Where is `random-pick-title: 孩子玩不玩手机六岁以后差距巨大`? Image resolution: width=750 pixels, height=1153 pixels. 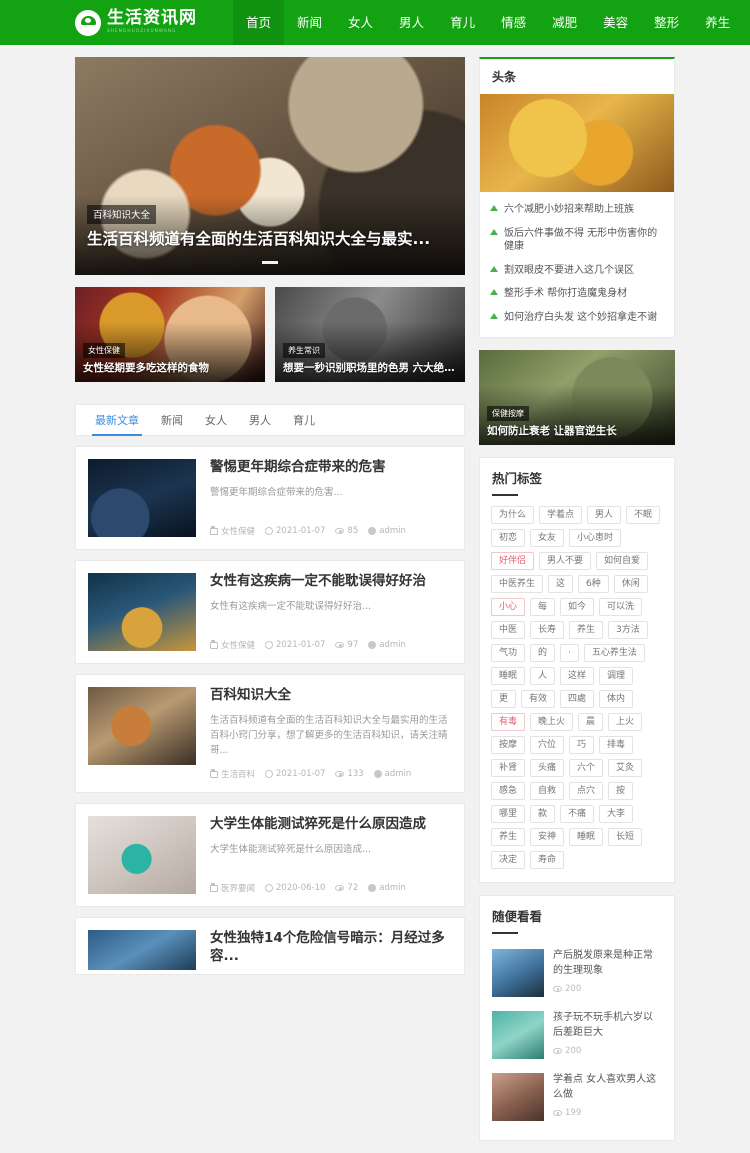
random-pick-title: 孩子玩不玩手机六岁以后差距巨大 is located at coordinates (607, 1025).